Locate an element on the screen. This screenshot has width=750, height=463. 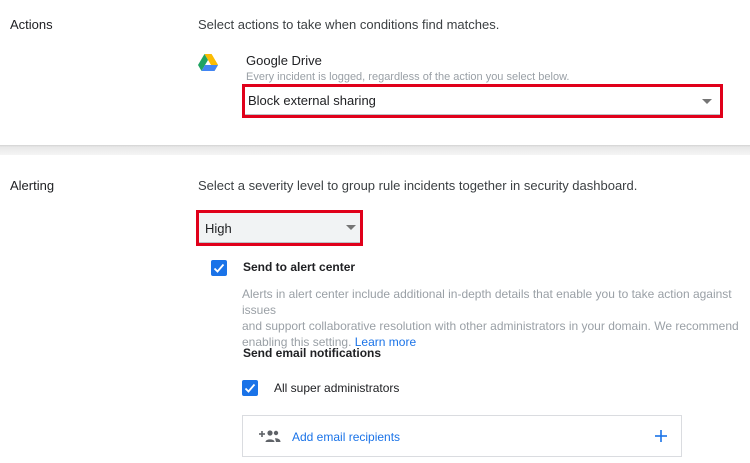
action-select: Block external sharing is located at coordinates (482, 101).